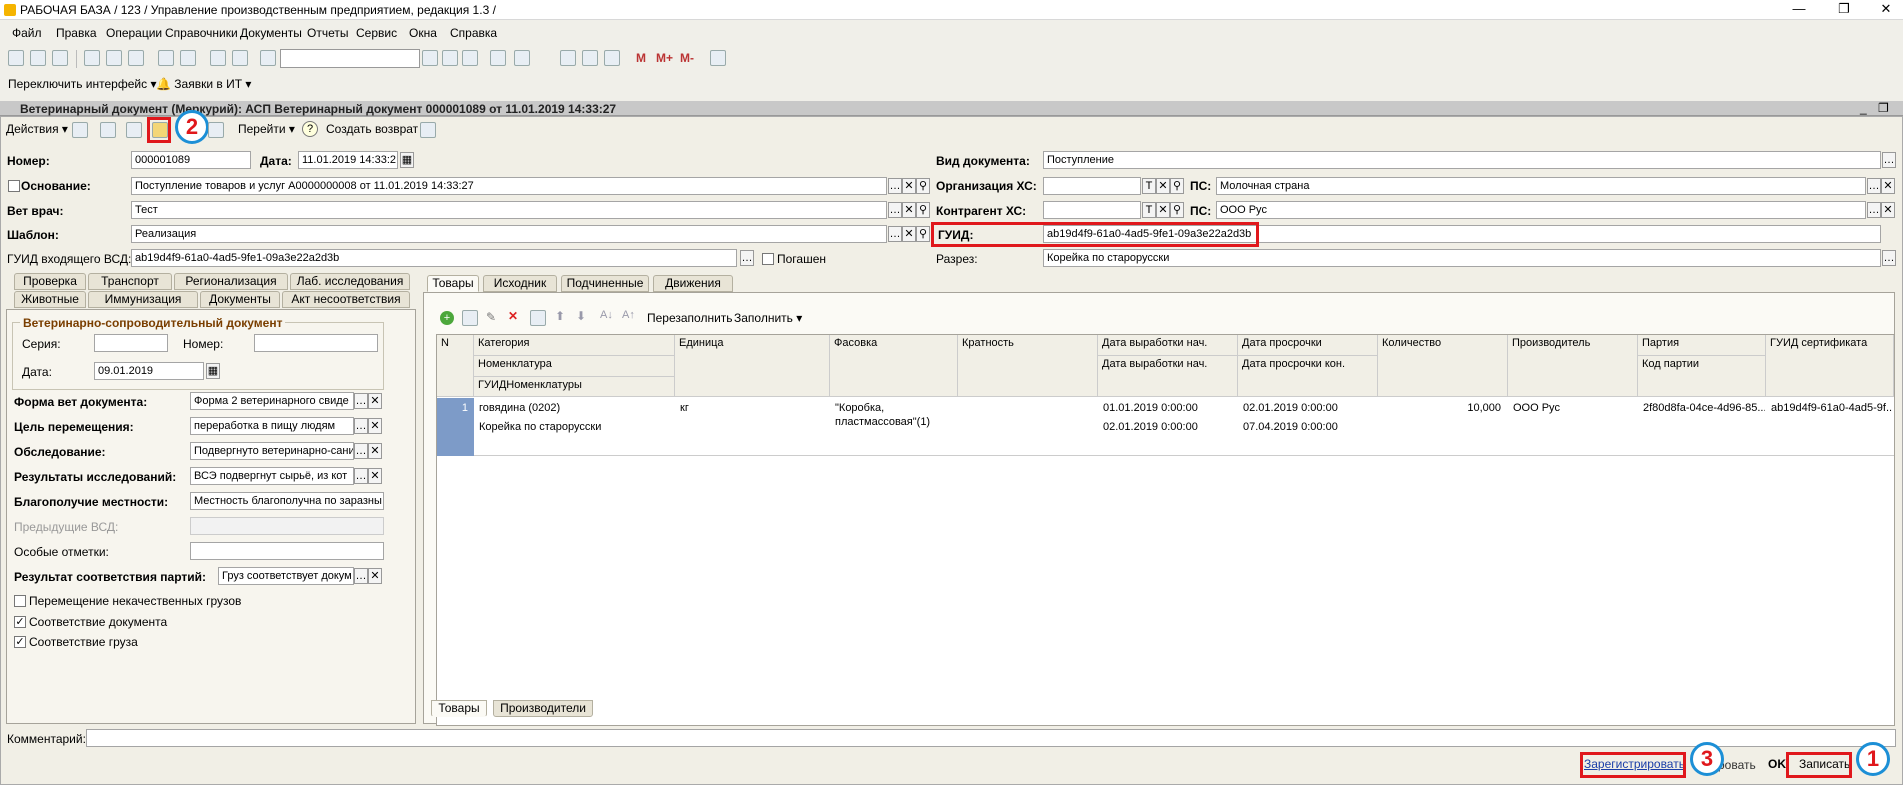  Describe the element at coordinates (560, 316) in the screenshot. I see `move-up-icon: ⬆` at that location.